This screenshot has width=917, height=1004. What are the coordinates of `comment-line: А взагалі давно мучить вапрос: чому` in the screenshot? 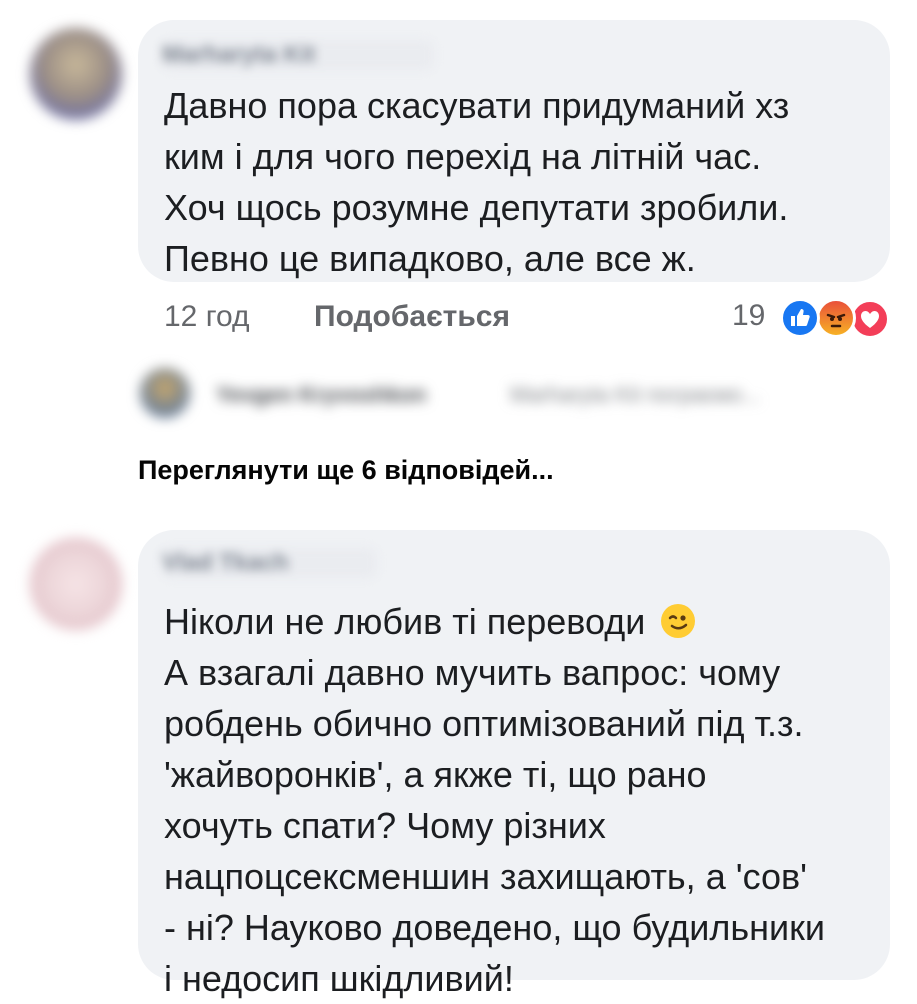 It's located at (472, 672).